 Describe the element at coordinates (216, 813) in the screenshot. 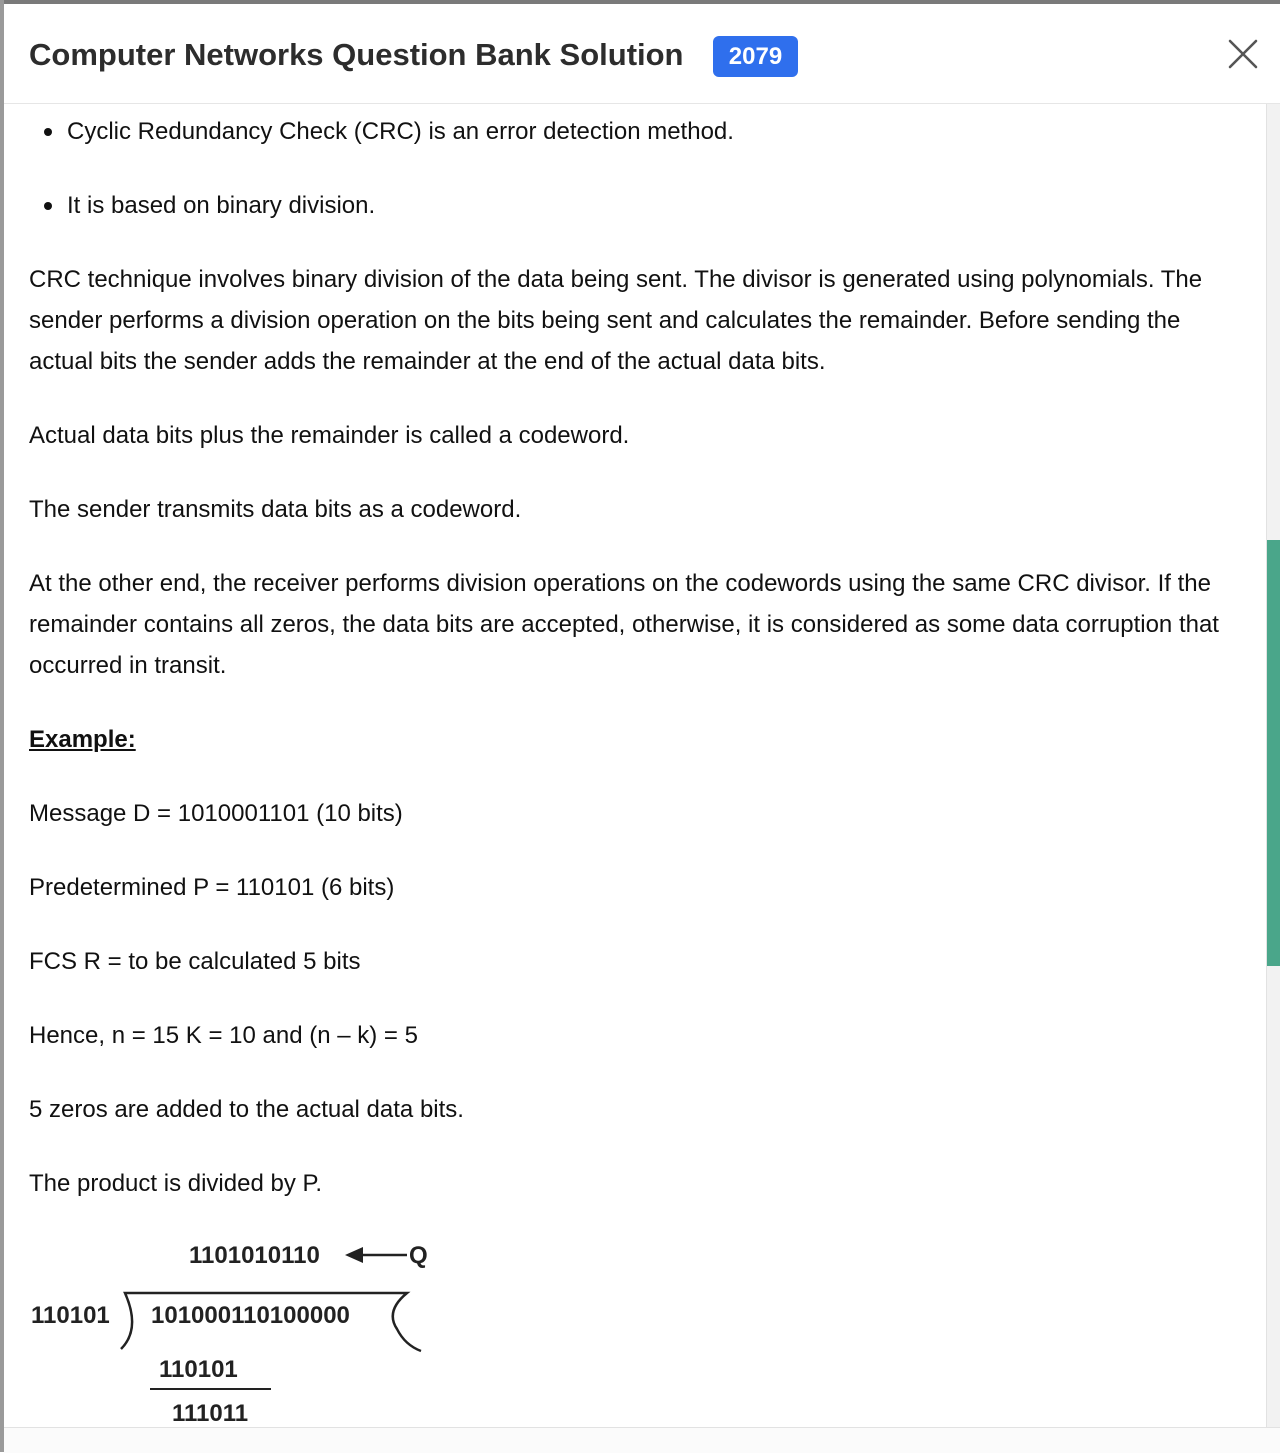

I see `example-message: Message D = 1010001101 (10 bits)` at that location.